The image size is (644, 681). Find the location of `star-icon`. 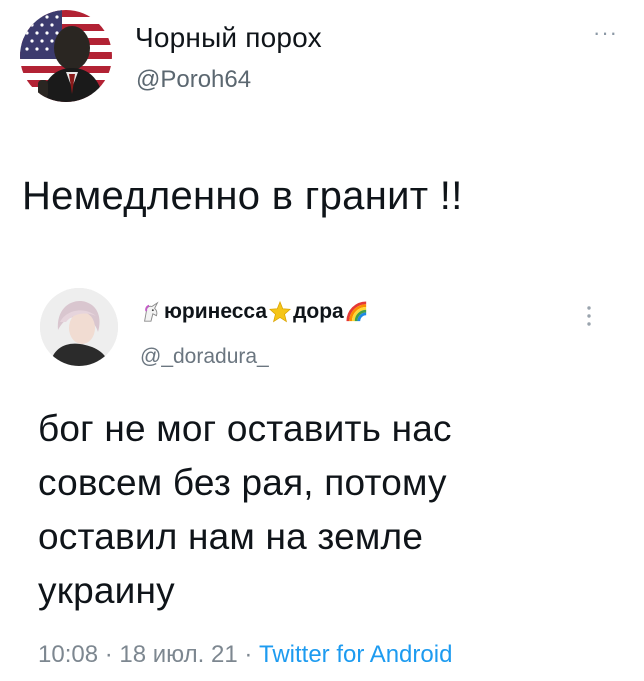

star-icon is located at coordinates (280, 312).